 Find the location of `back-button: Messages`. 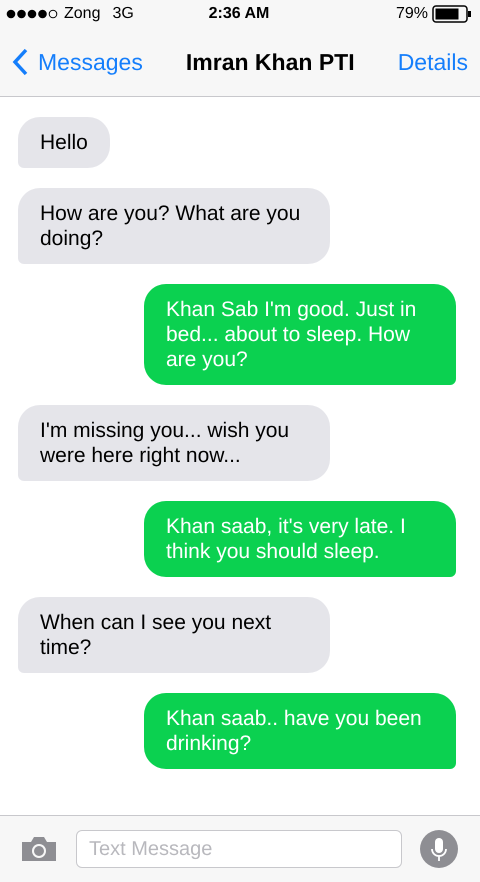

back-button: Messages is located at coordinates (77, 62).